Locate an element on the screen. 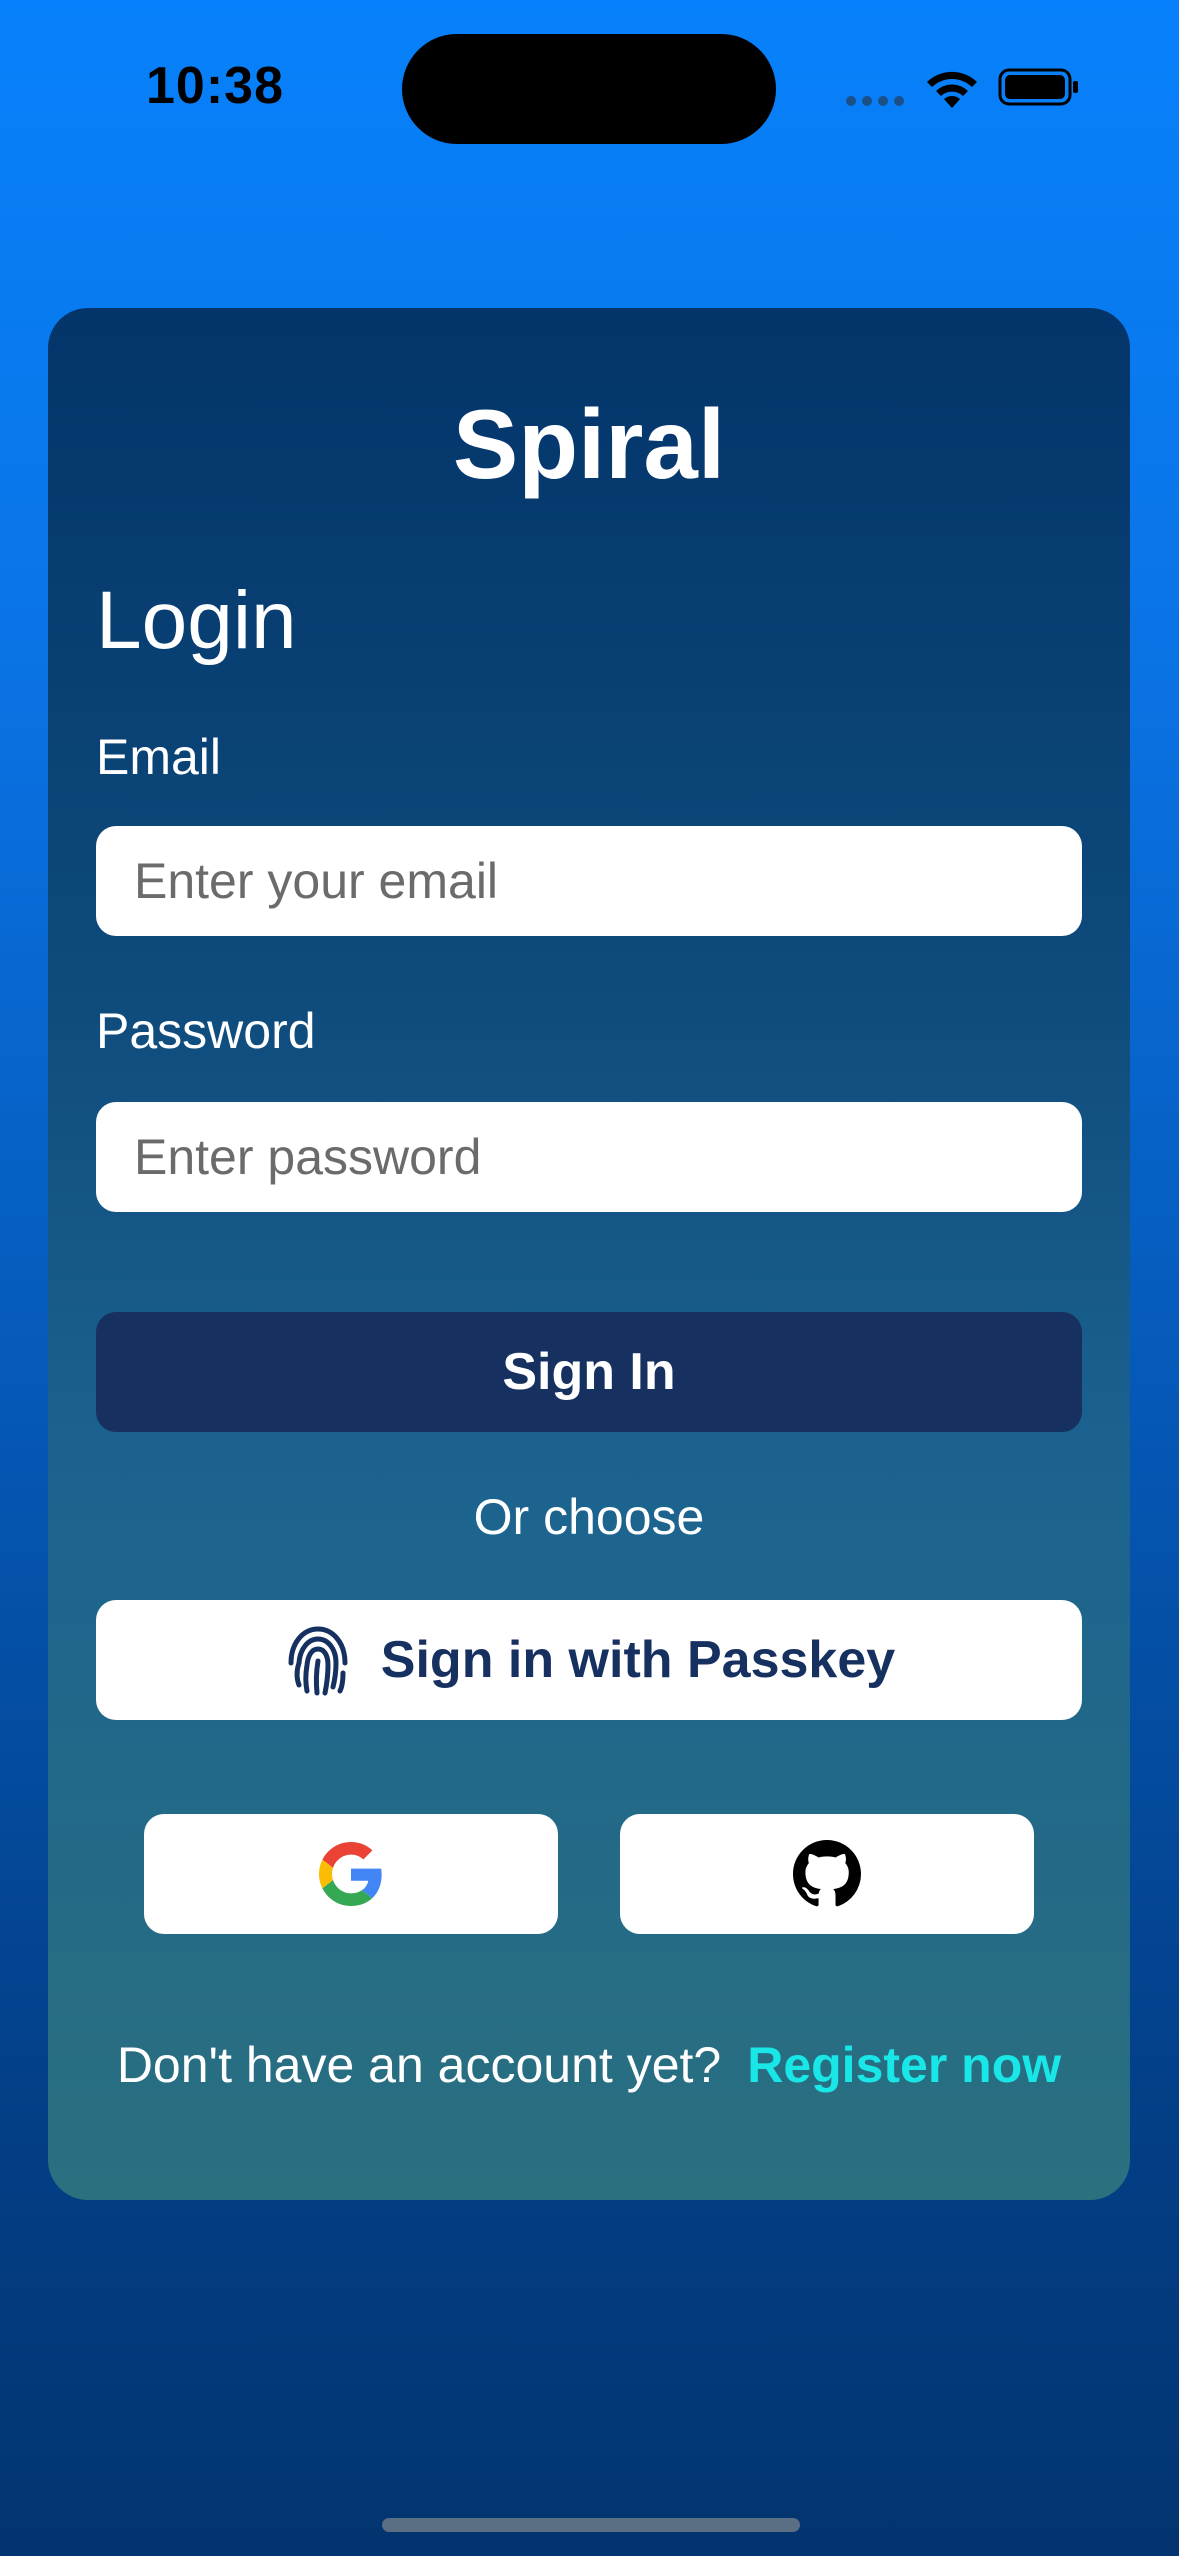  dynamic-island is located at coordinates (589, 89).